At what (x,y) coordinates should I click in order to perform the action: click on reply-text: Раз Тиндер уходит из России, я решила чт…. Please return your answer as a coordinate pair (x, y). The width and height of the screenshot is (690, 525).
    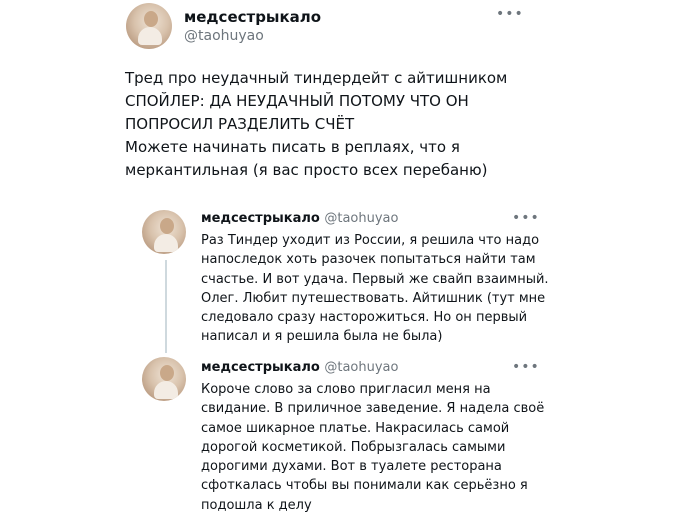
    Looking at the image, I should click on (376, 289).